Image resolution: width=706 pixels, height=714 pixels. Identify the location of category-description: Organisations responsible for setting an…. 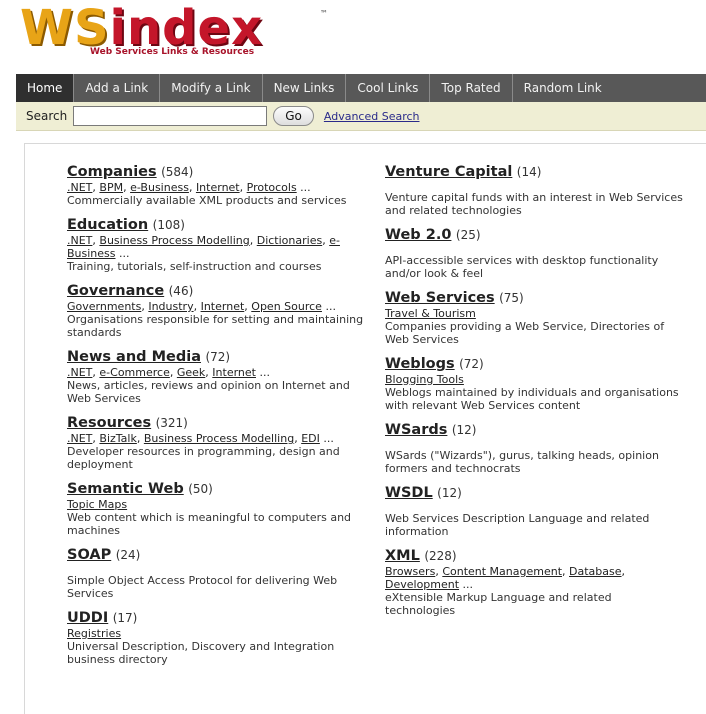
(215, 326).